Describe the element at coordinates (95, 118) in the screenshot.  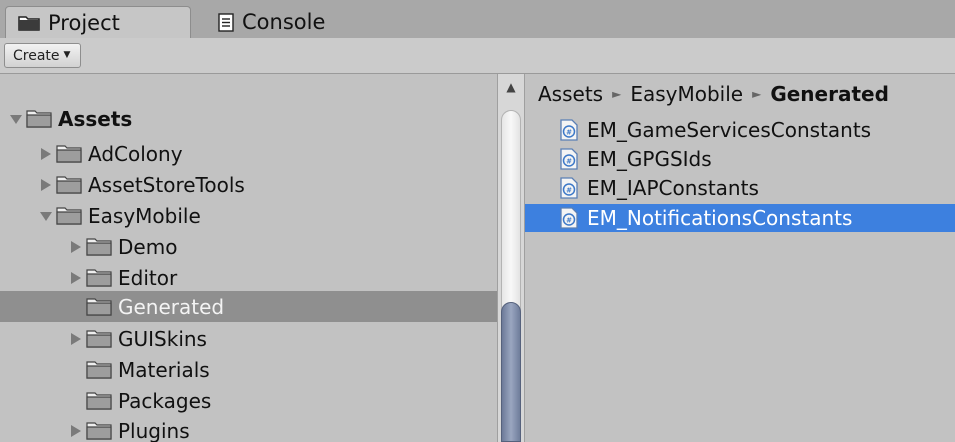
I see `tree-item-label: Assets` at that location.